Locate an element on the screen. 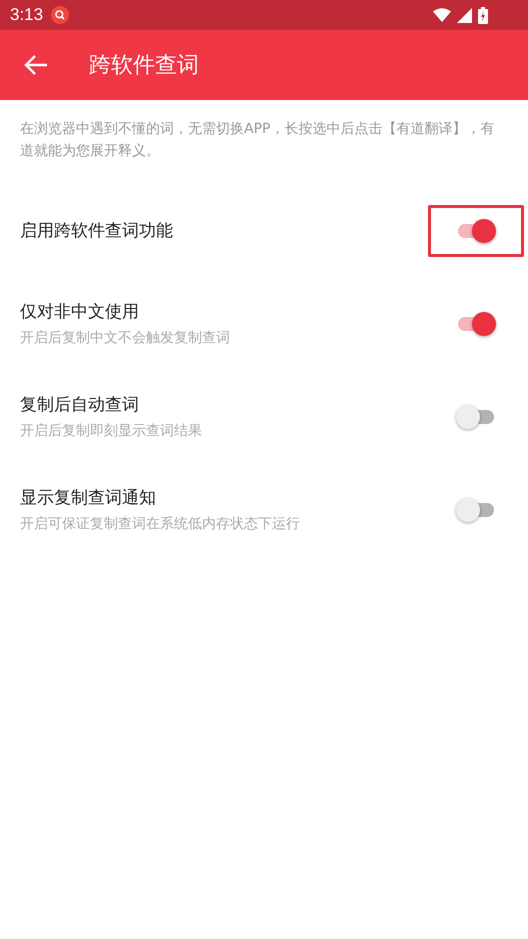 Image resolution: width=528 pixels, height=939 pixels. battery-icon is located at coordinates (483, 15).